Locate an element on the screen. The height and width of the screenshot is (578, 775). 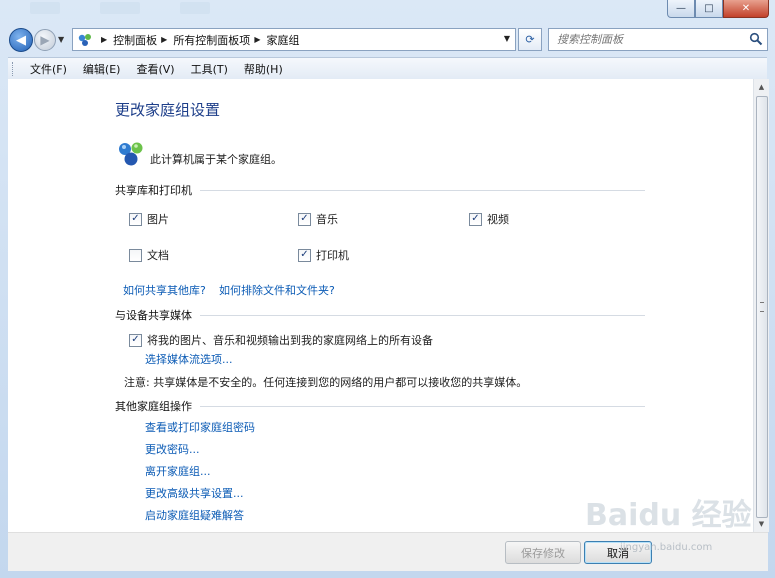
caption-buttons: — □ ✕ is located at coordinates (718, 9).